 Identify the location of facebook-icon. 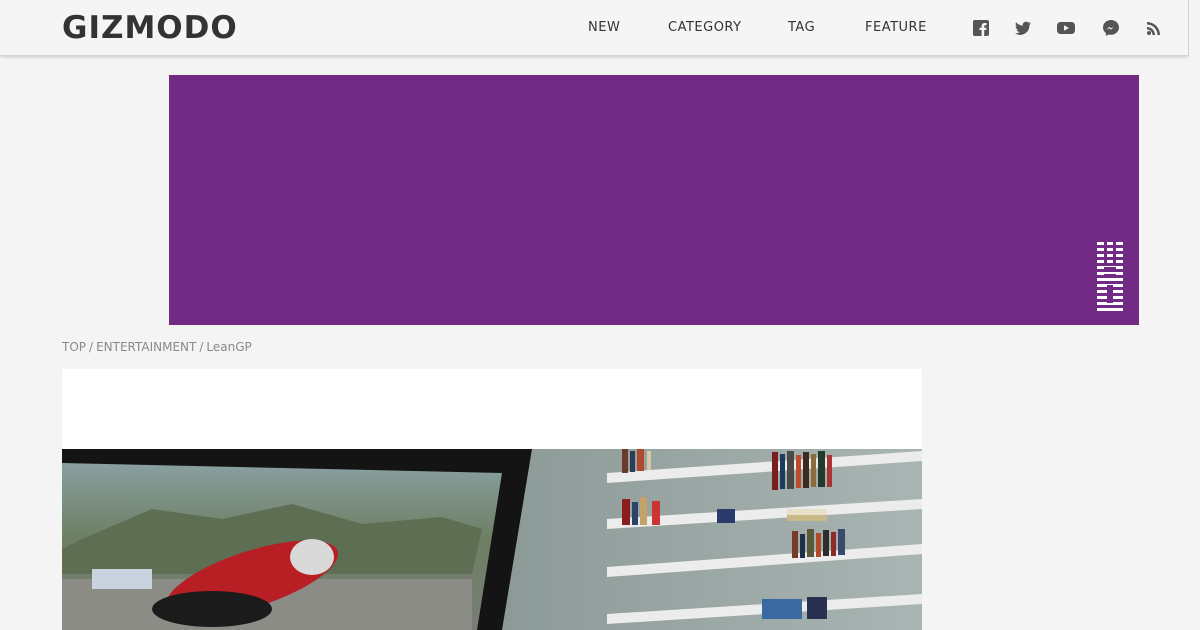
(981, 28).